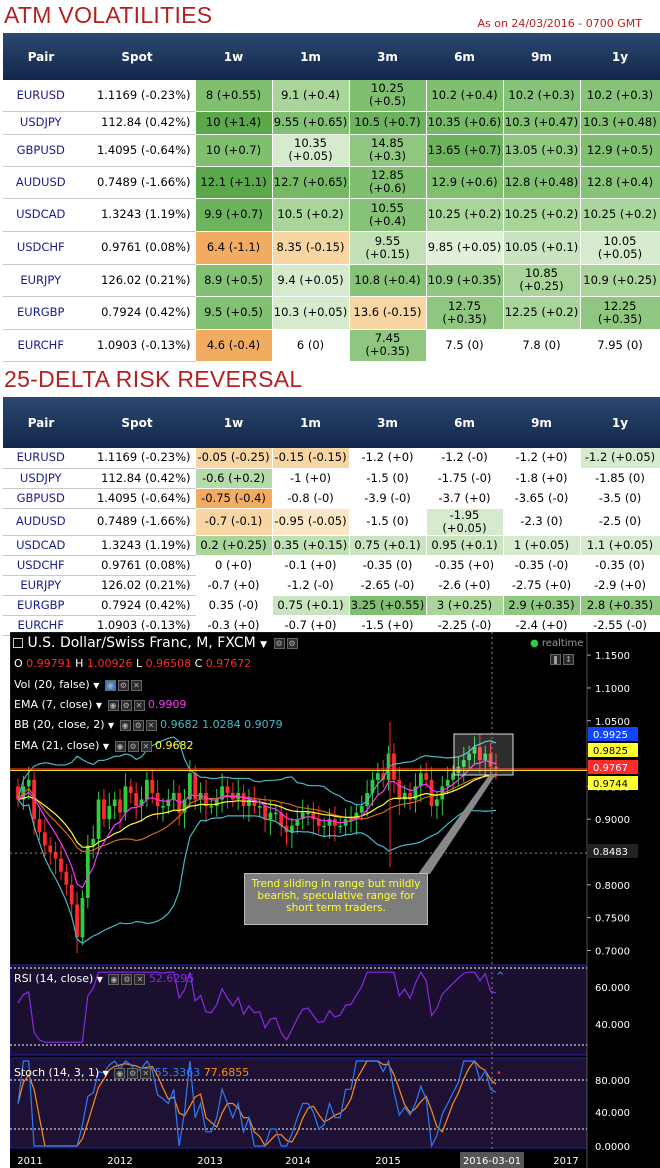 This screenshot has width=660, height=1168. I want to click on tenor-cell: -0.05 (-0.25), so click(234, 458).